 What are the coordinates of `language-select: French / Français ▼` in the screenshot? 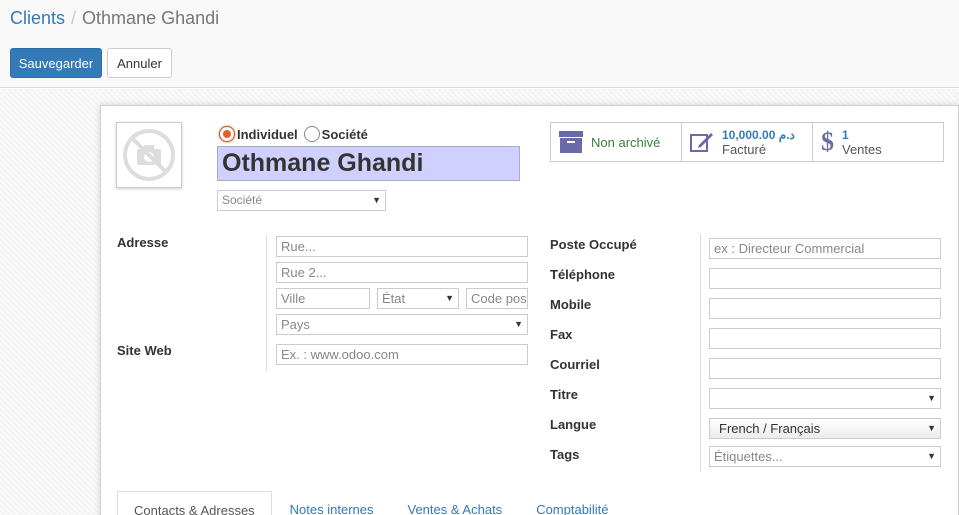 It's located at (825, 428).